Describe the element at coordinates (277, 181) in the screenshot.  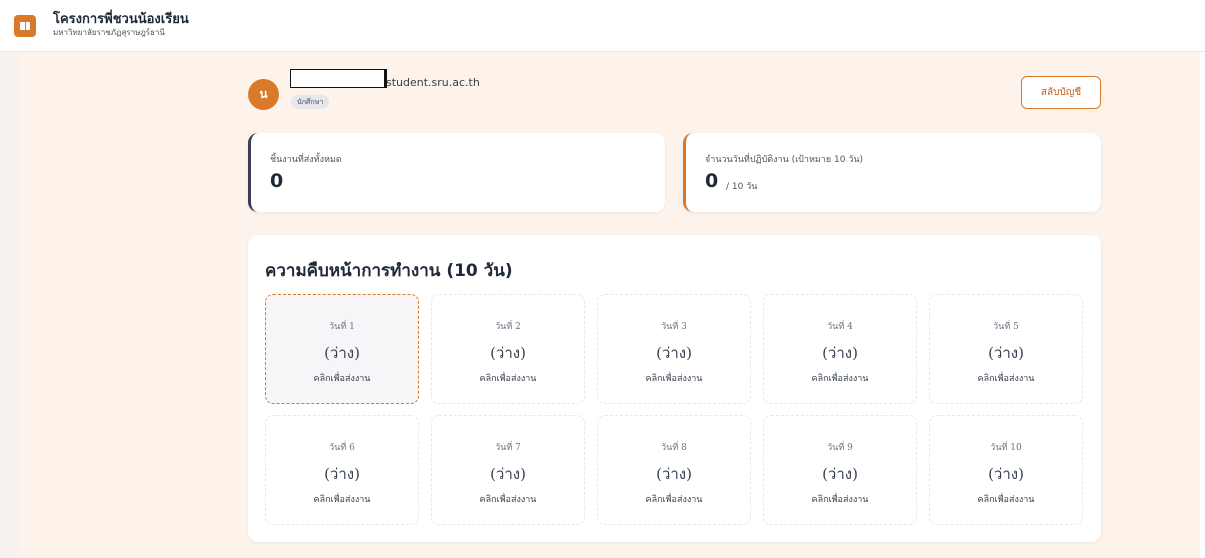
I see `total-submissions-value: 0` at that location.